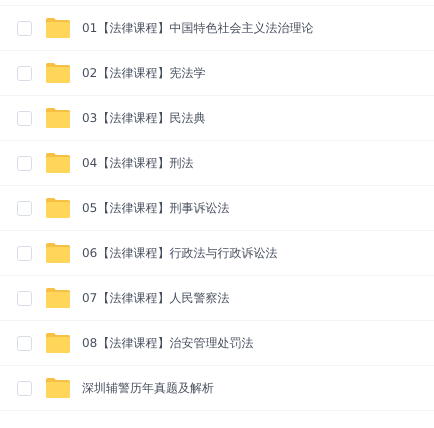  What do you see at coordinates (144, 73) in the screenshot?
I see `folder-name: 02【法律课程】宪法学` at bounding box center [144, 73].